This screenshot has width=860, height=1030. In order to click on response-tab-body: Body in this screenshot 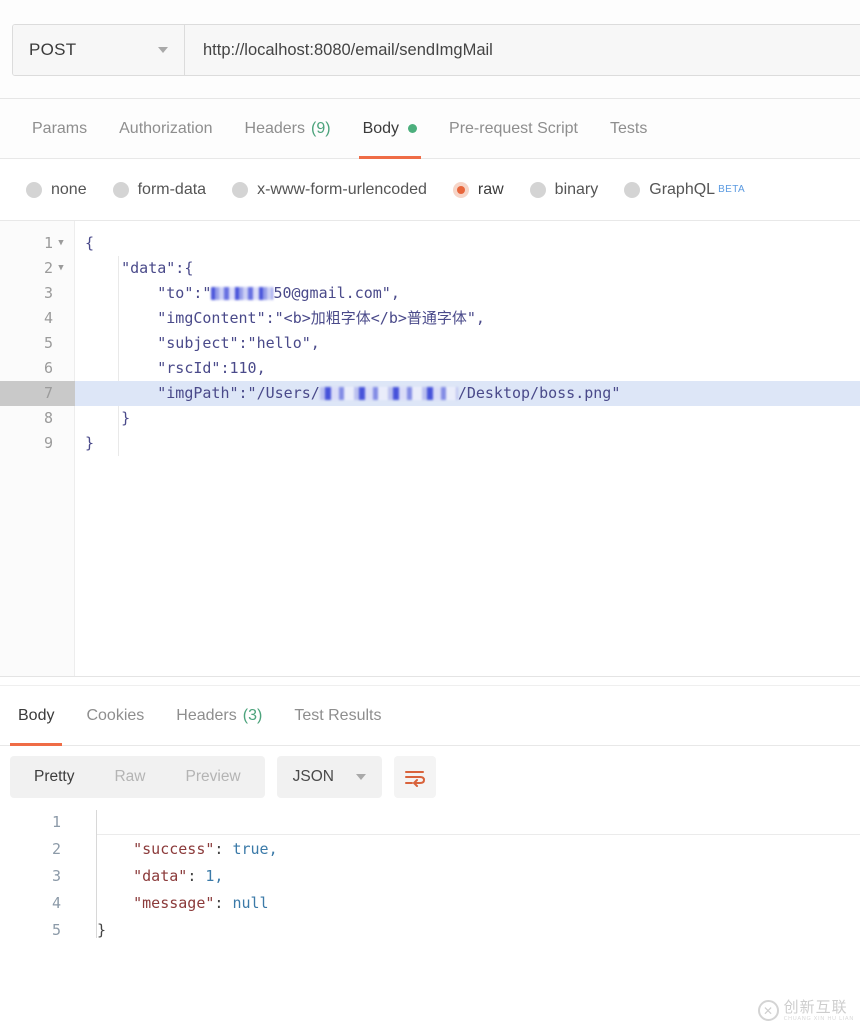, I will do `click(36, 716)`.